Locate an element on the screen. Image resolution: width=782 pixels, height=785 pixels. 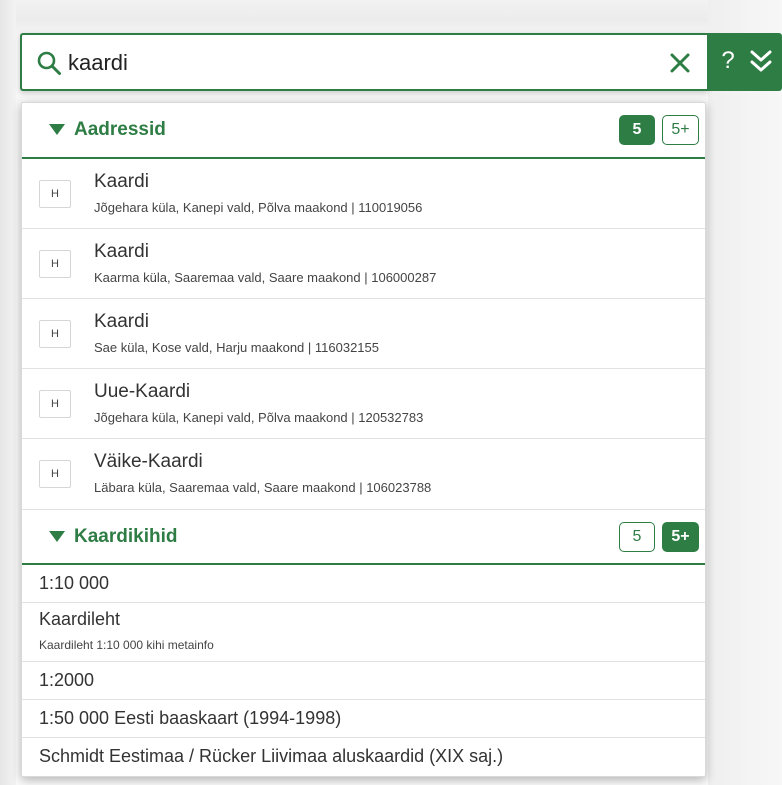
search-actions-panel: ? is located at coordinates (744, 62).